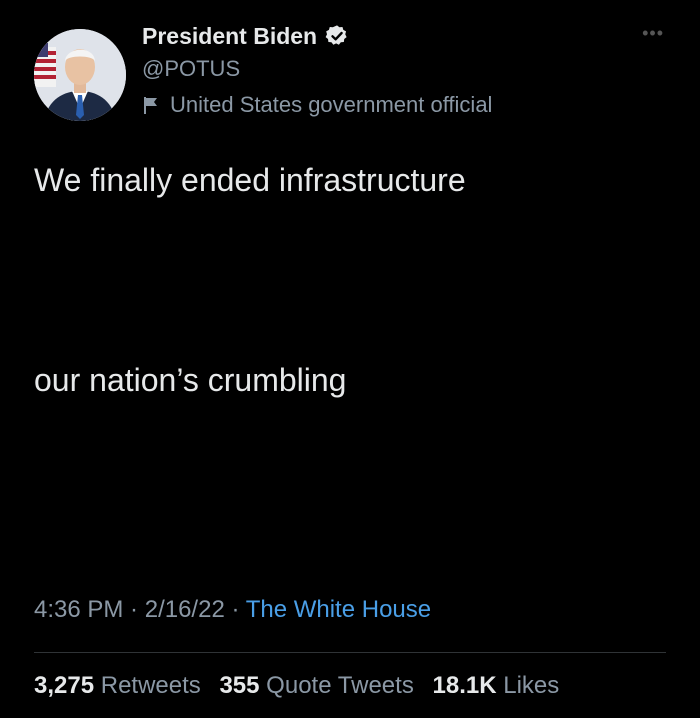 Image resolution: width=700 pixels, height=718 pixels. I want to click on government-flag-icon, so click(151, 105).